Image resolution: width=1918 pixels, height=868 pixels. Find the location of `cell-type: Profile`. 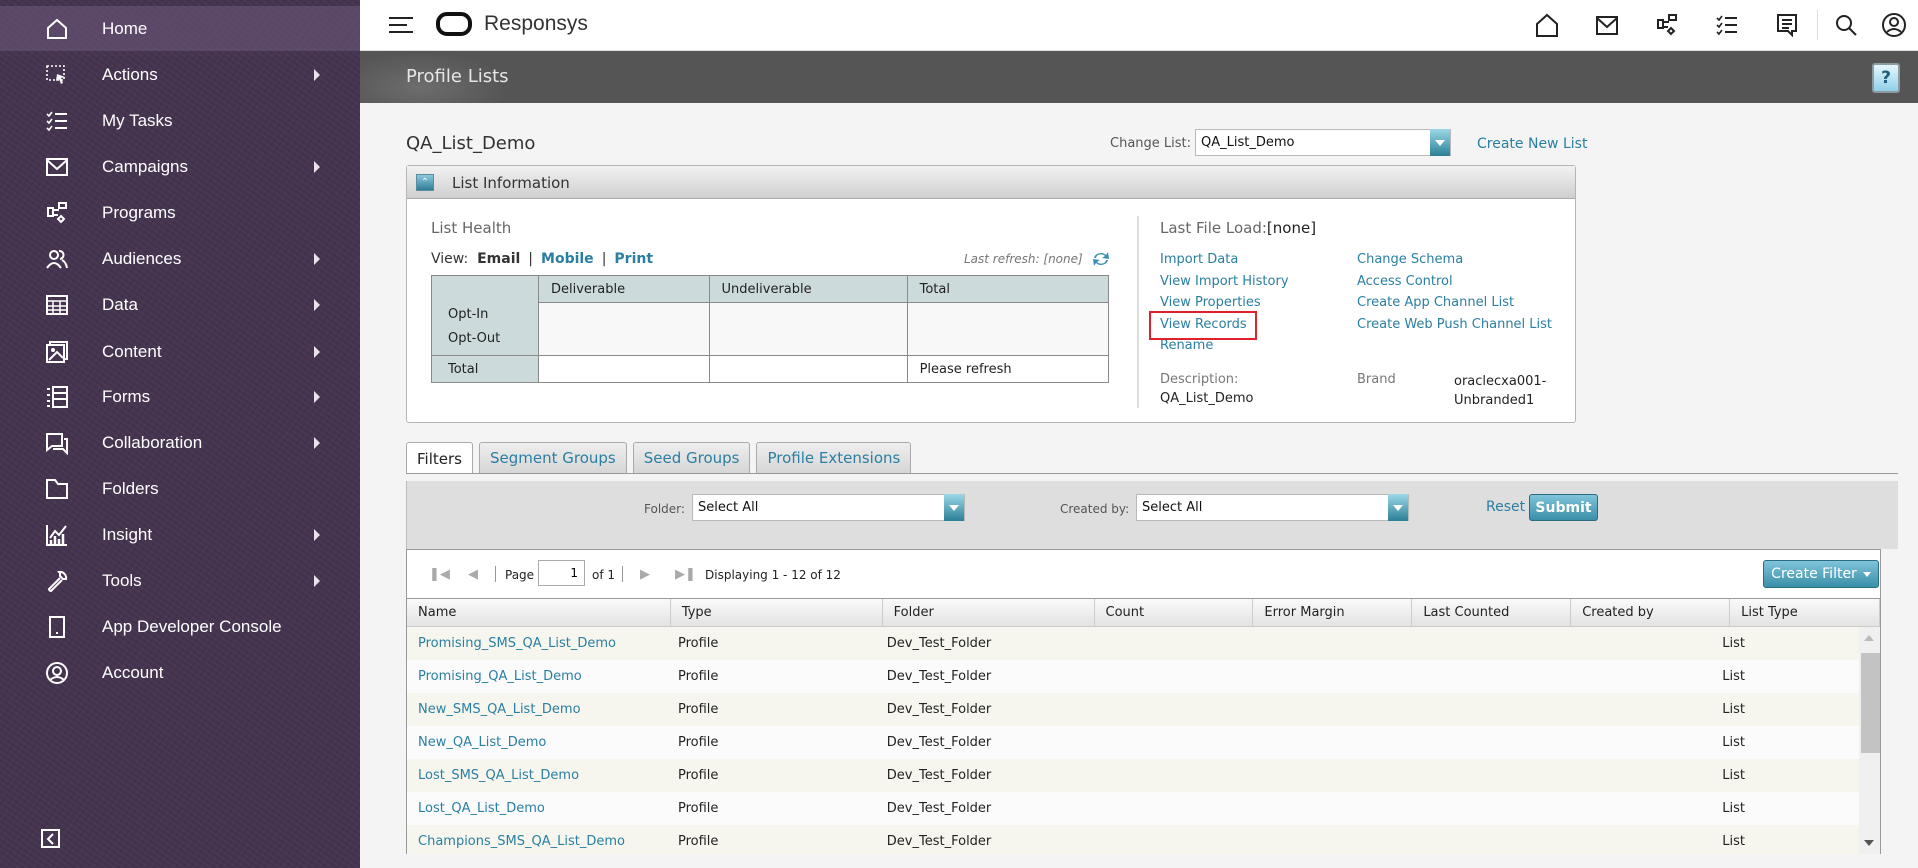

cell-type: Profile is located at coordinates (698, 841).